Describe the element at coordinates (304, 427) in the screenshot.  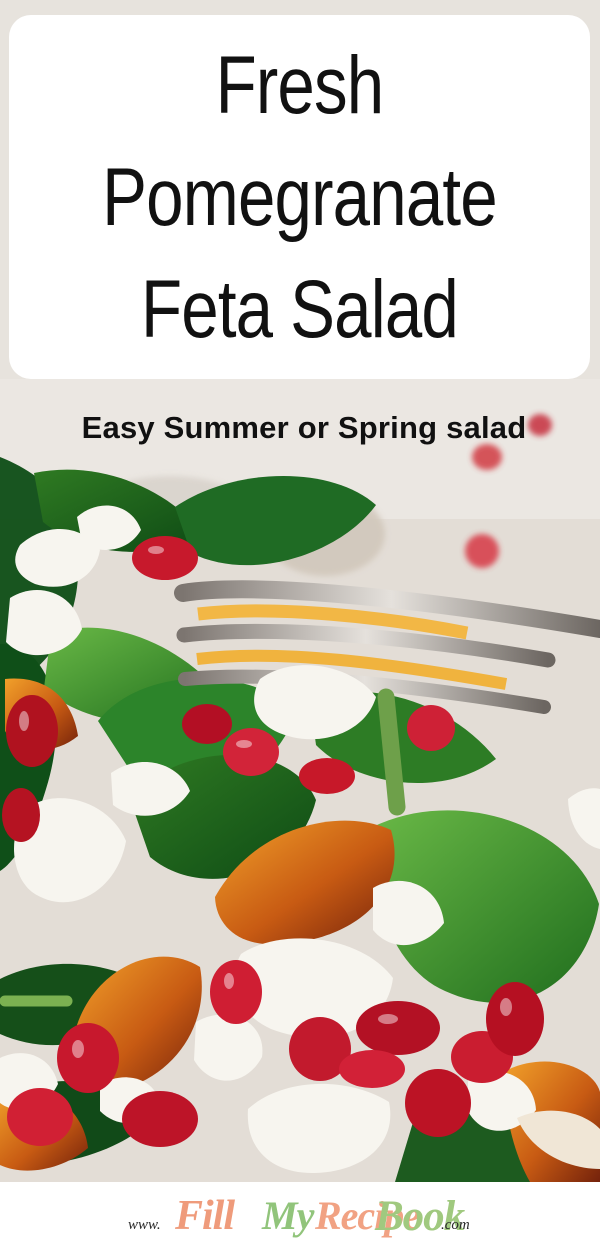
I see `subtitle: Easy Summer or Spring salad` at that location.